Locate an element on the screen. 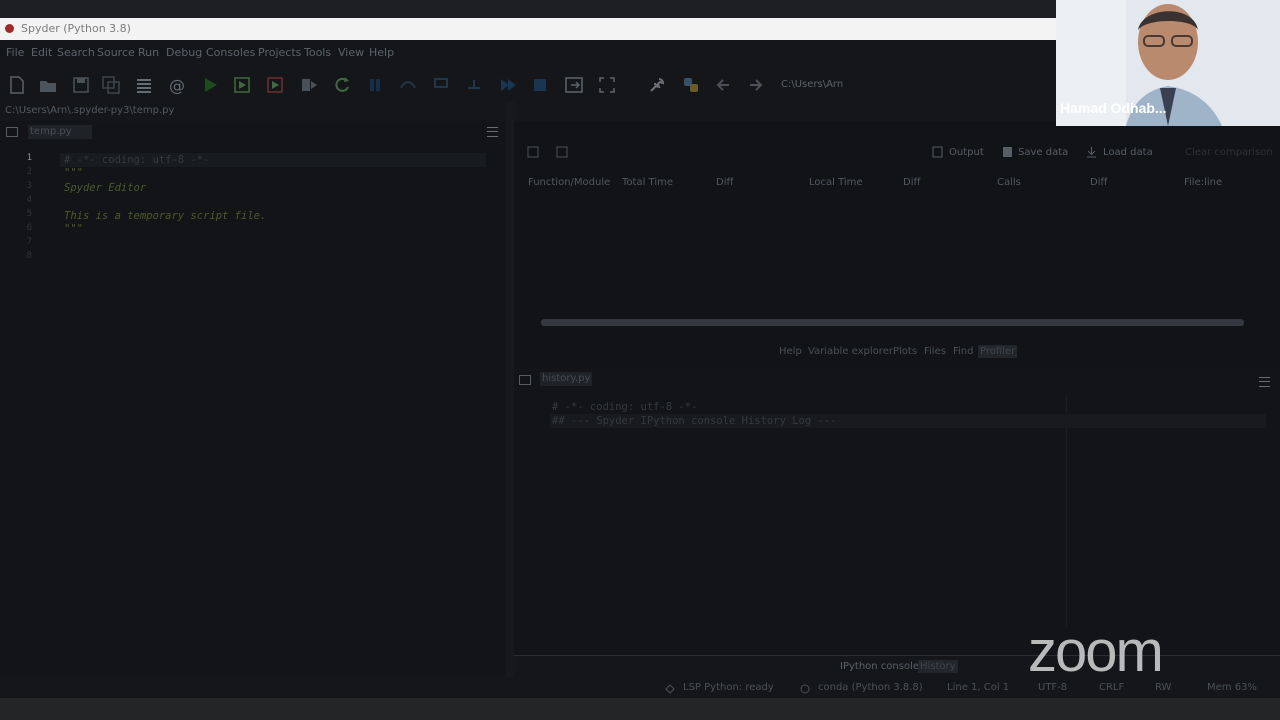 The image size is (1280, 720). working-directory: C:\Users\Arn is located at coordinates (812, 84).